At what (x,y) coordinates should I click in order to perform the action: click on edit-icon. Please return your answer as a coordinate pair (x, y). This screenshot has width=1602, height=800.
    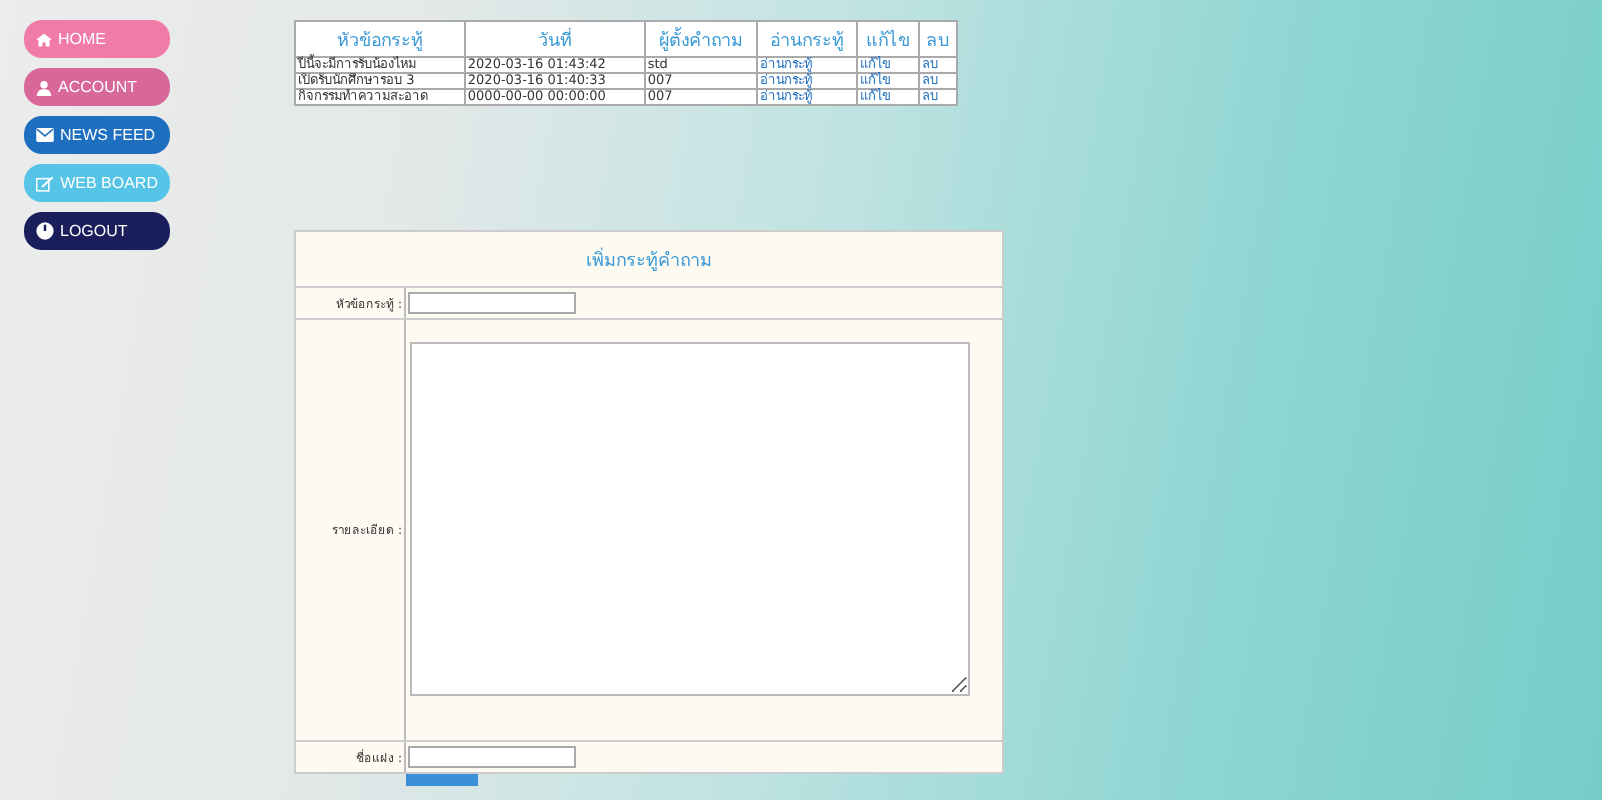
    Looking at the image, I should click on (45, 183).